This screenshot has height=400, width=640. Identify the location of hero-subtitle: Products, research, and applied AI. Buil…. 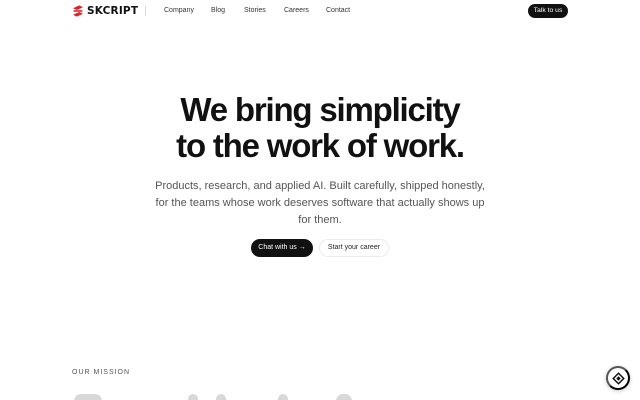
(320, 203).